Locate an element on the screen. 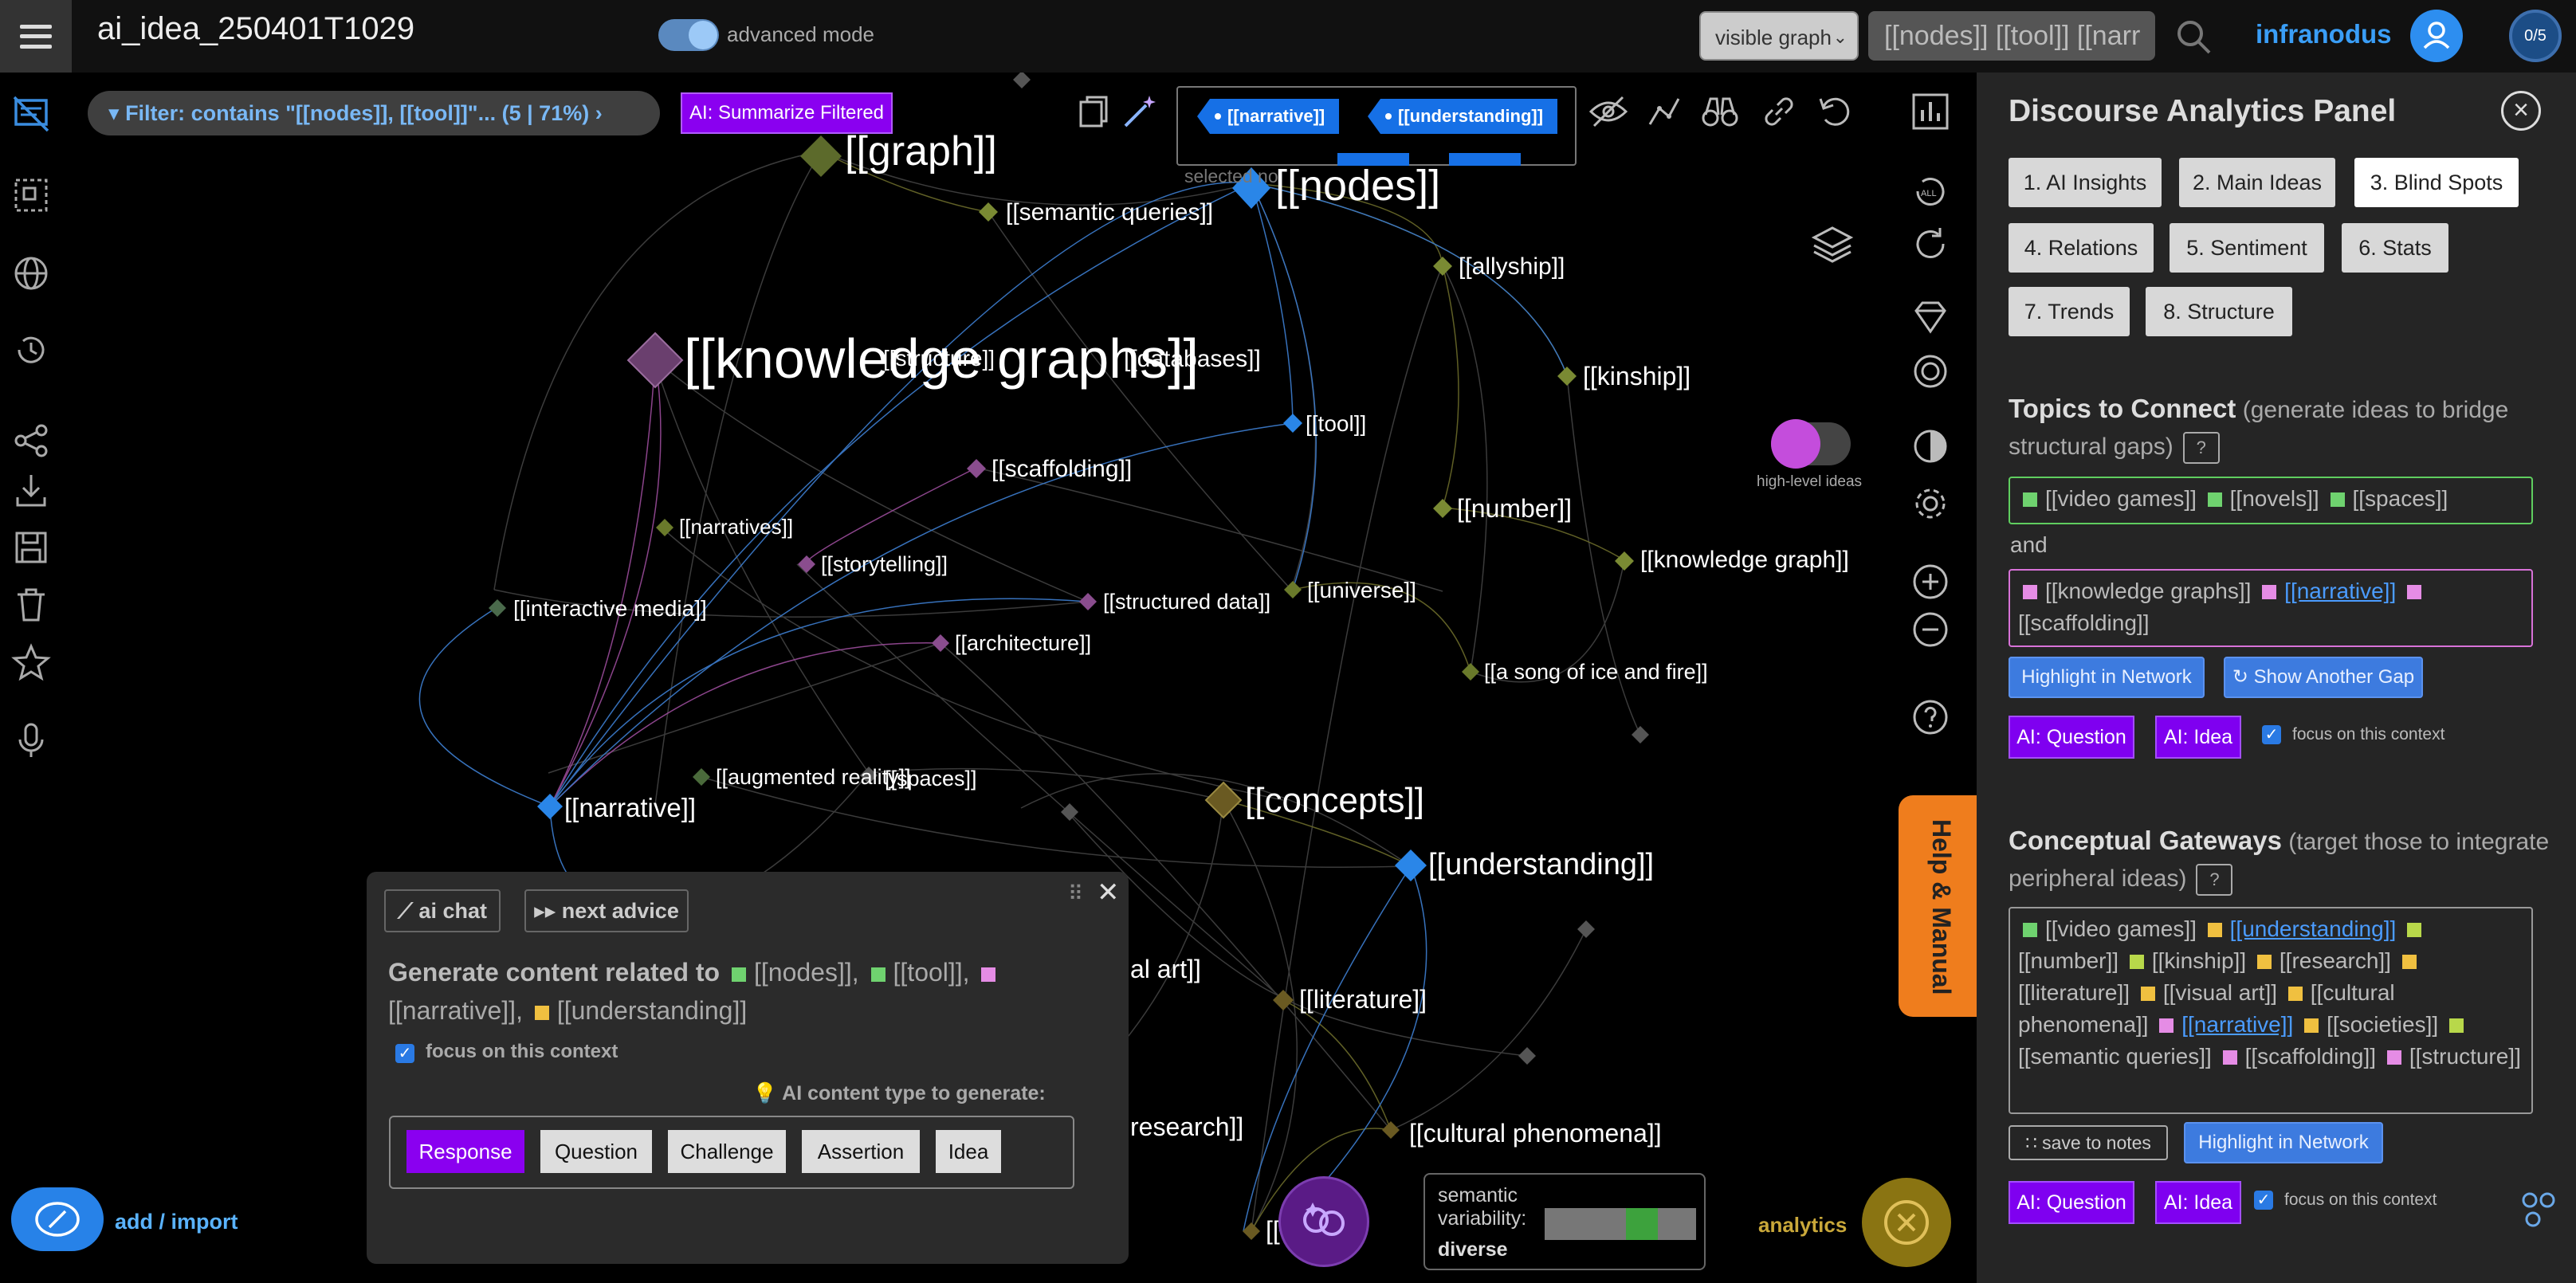 Image resolution: width=2576 pixels, height=1283 pixels. ai-chat-tab: ⟋ ai chat is located at coordinates (443, 910).